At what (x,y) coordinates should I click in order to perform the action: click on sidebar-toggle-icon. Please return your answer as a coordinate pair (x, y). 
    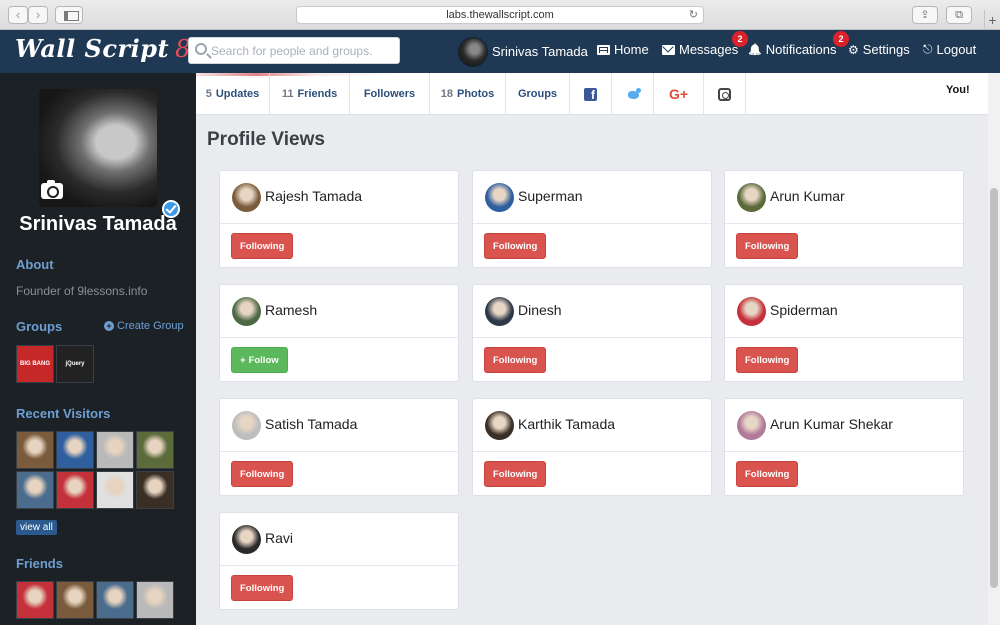
    Looking at the image, I should click on (69, 15).